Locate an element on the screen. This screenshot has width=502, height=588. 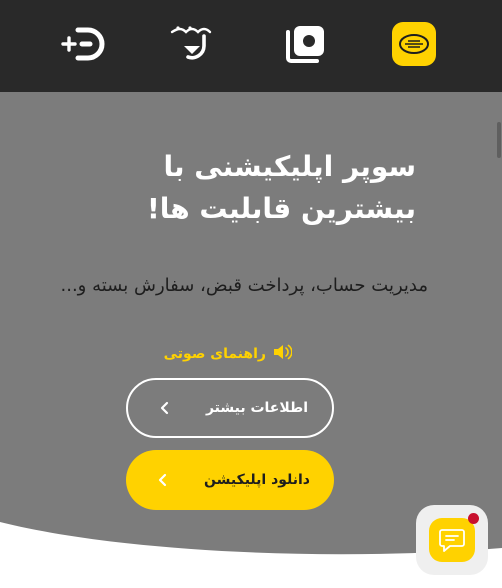
more-info-label: اطلاعات بیشتر is located at coordinates (256, 408).